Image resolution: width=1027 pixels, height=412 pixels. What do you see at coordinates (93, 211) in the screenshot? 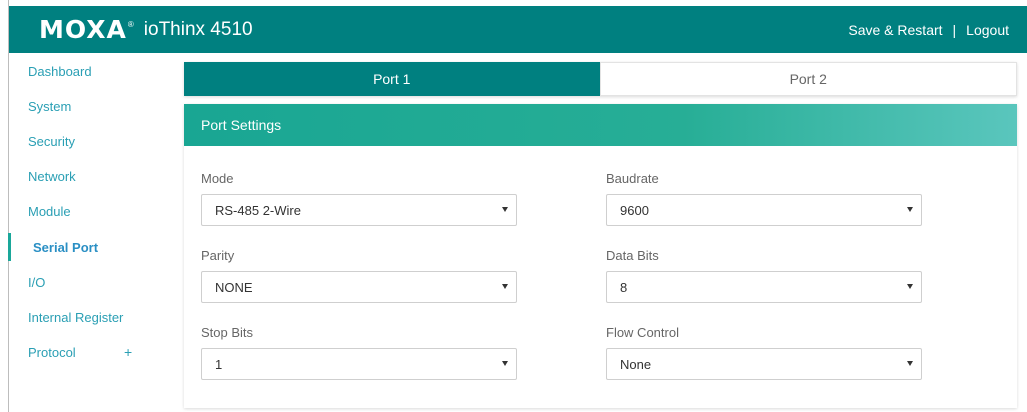
I see `sidebar-item-module: Module` at bounding box center [93, 211].